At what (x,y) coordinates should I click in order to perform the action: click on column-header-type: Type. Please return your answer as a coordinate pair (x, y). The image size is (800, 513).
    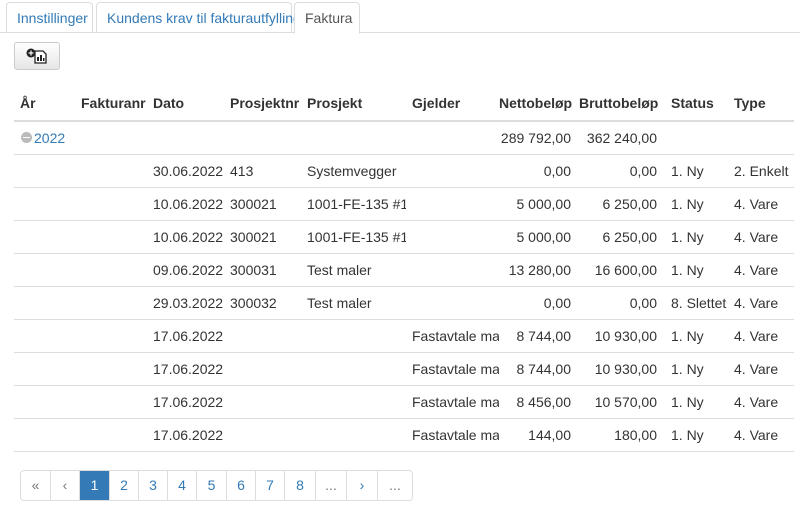
    Looking at the image, I should click on (761, 103).